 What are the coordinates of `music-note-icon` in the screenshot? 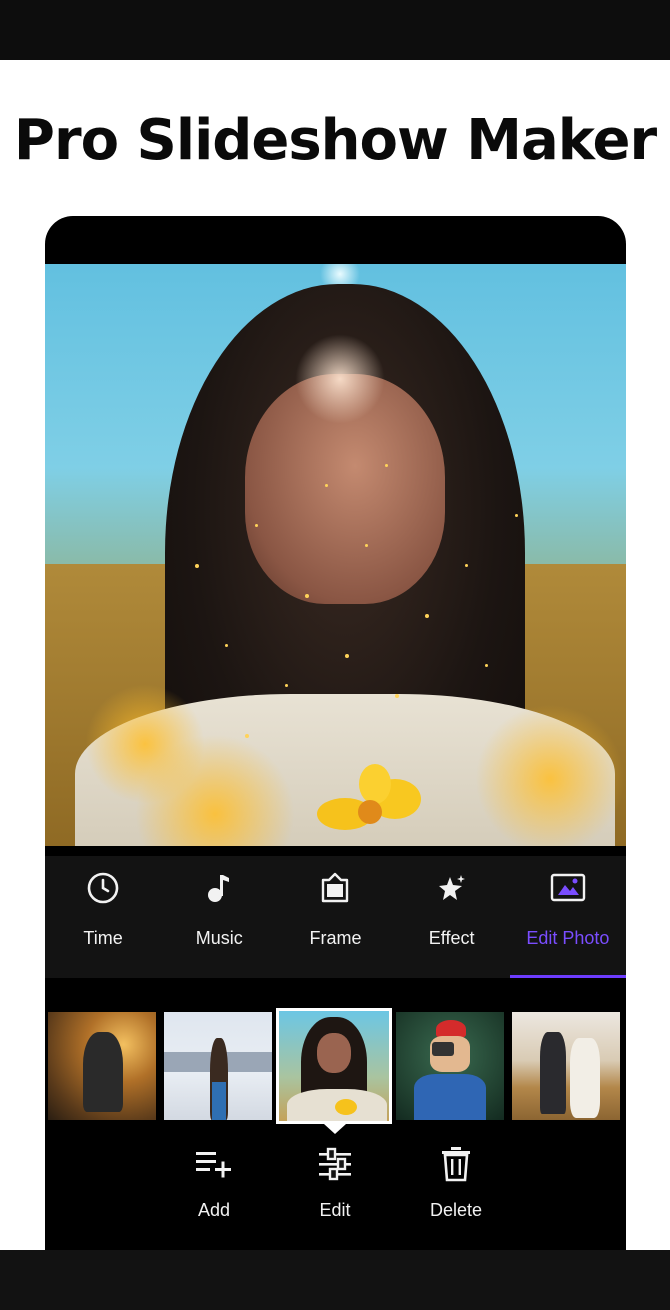 It's located at (219, 888).